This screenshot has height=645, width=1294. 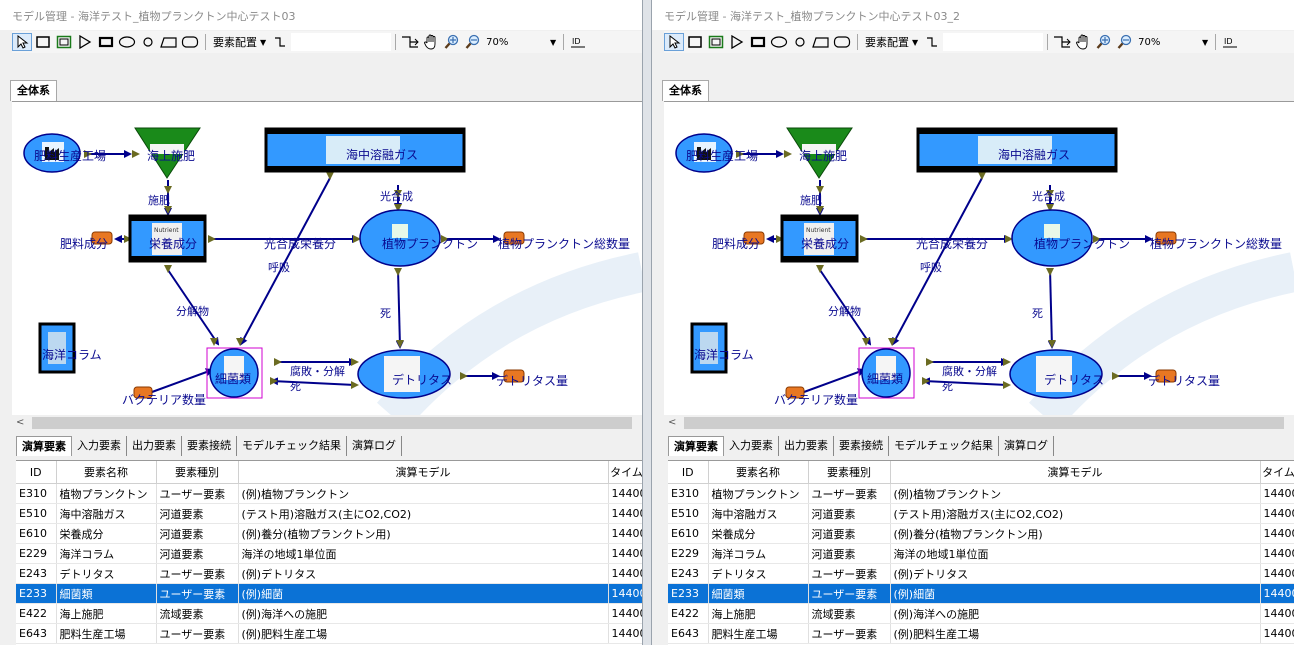 I want to click on window-divider, so click(x=647, y=322).